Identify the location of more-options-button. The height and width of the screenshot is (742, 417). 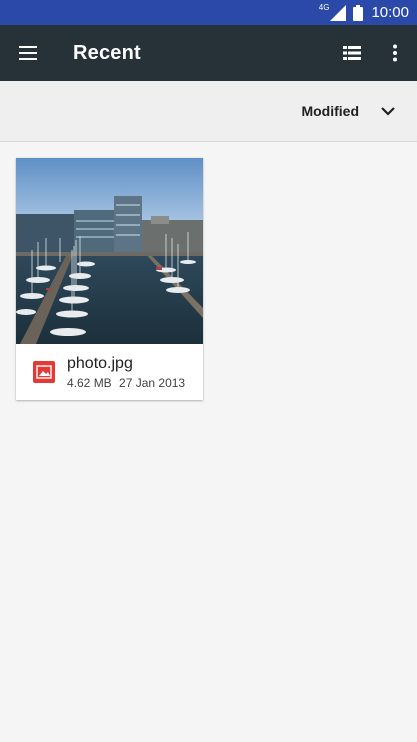
(395, 53).